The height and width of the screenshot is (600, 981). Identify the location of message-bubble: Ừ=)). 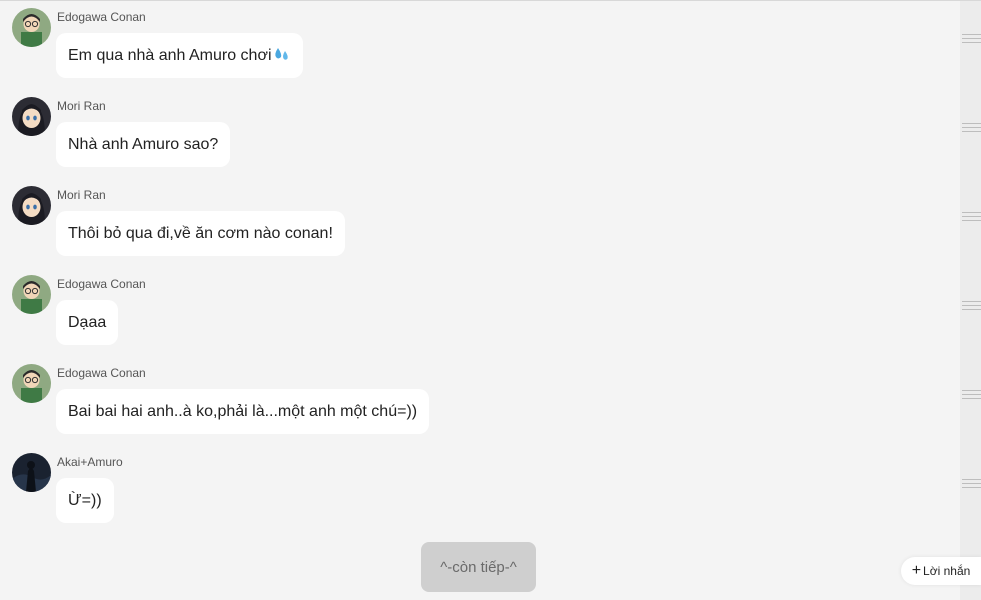
(85, 500).